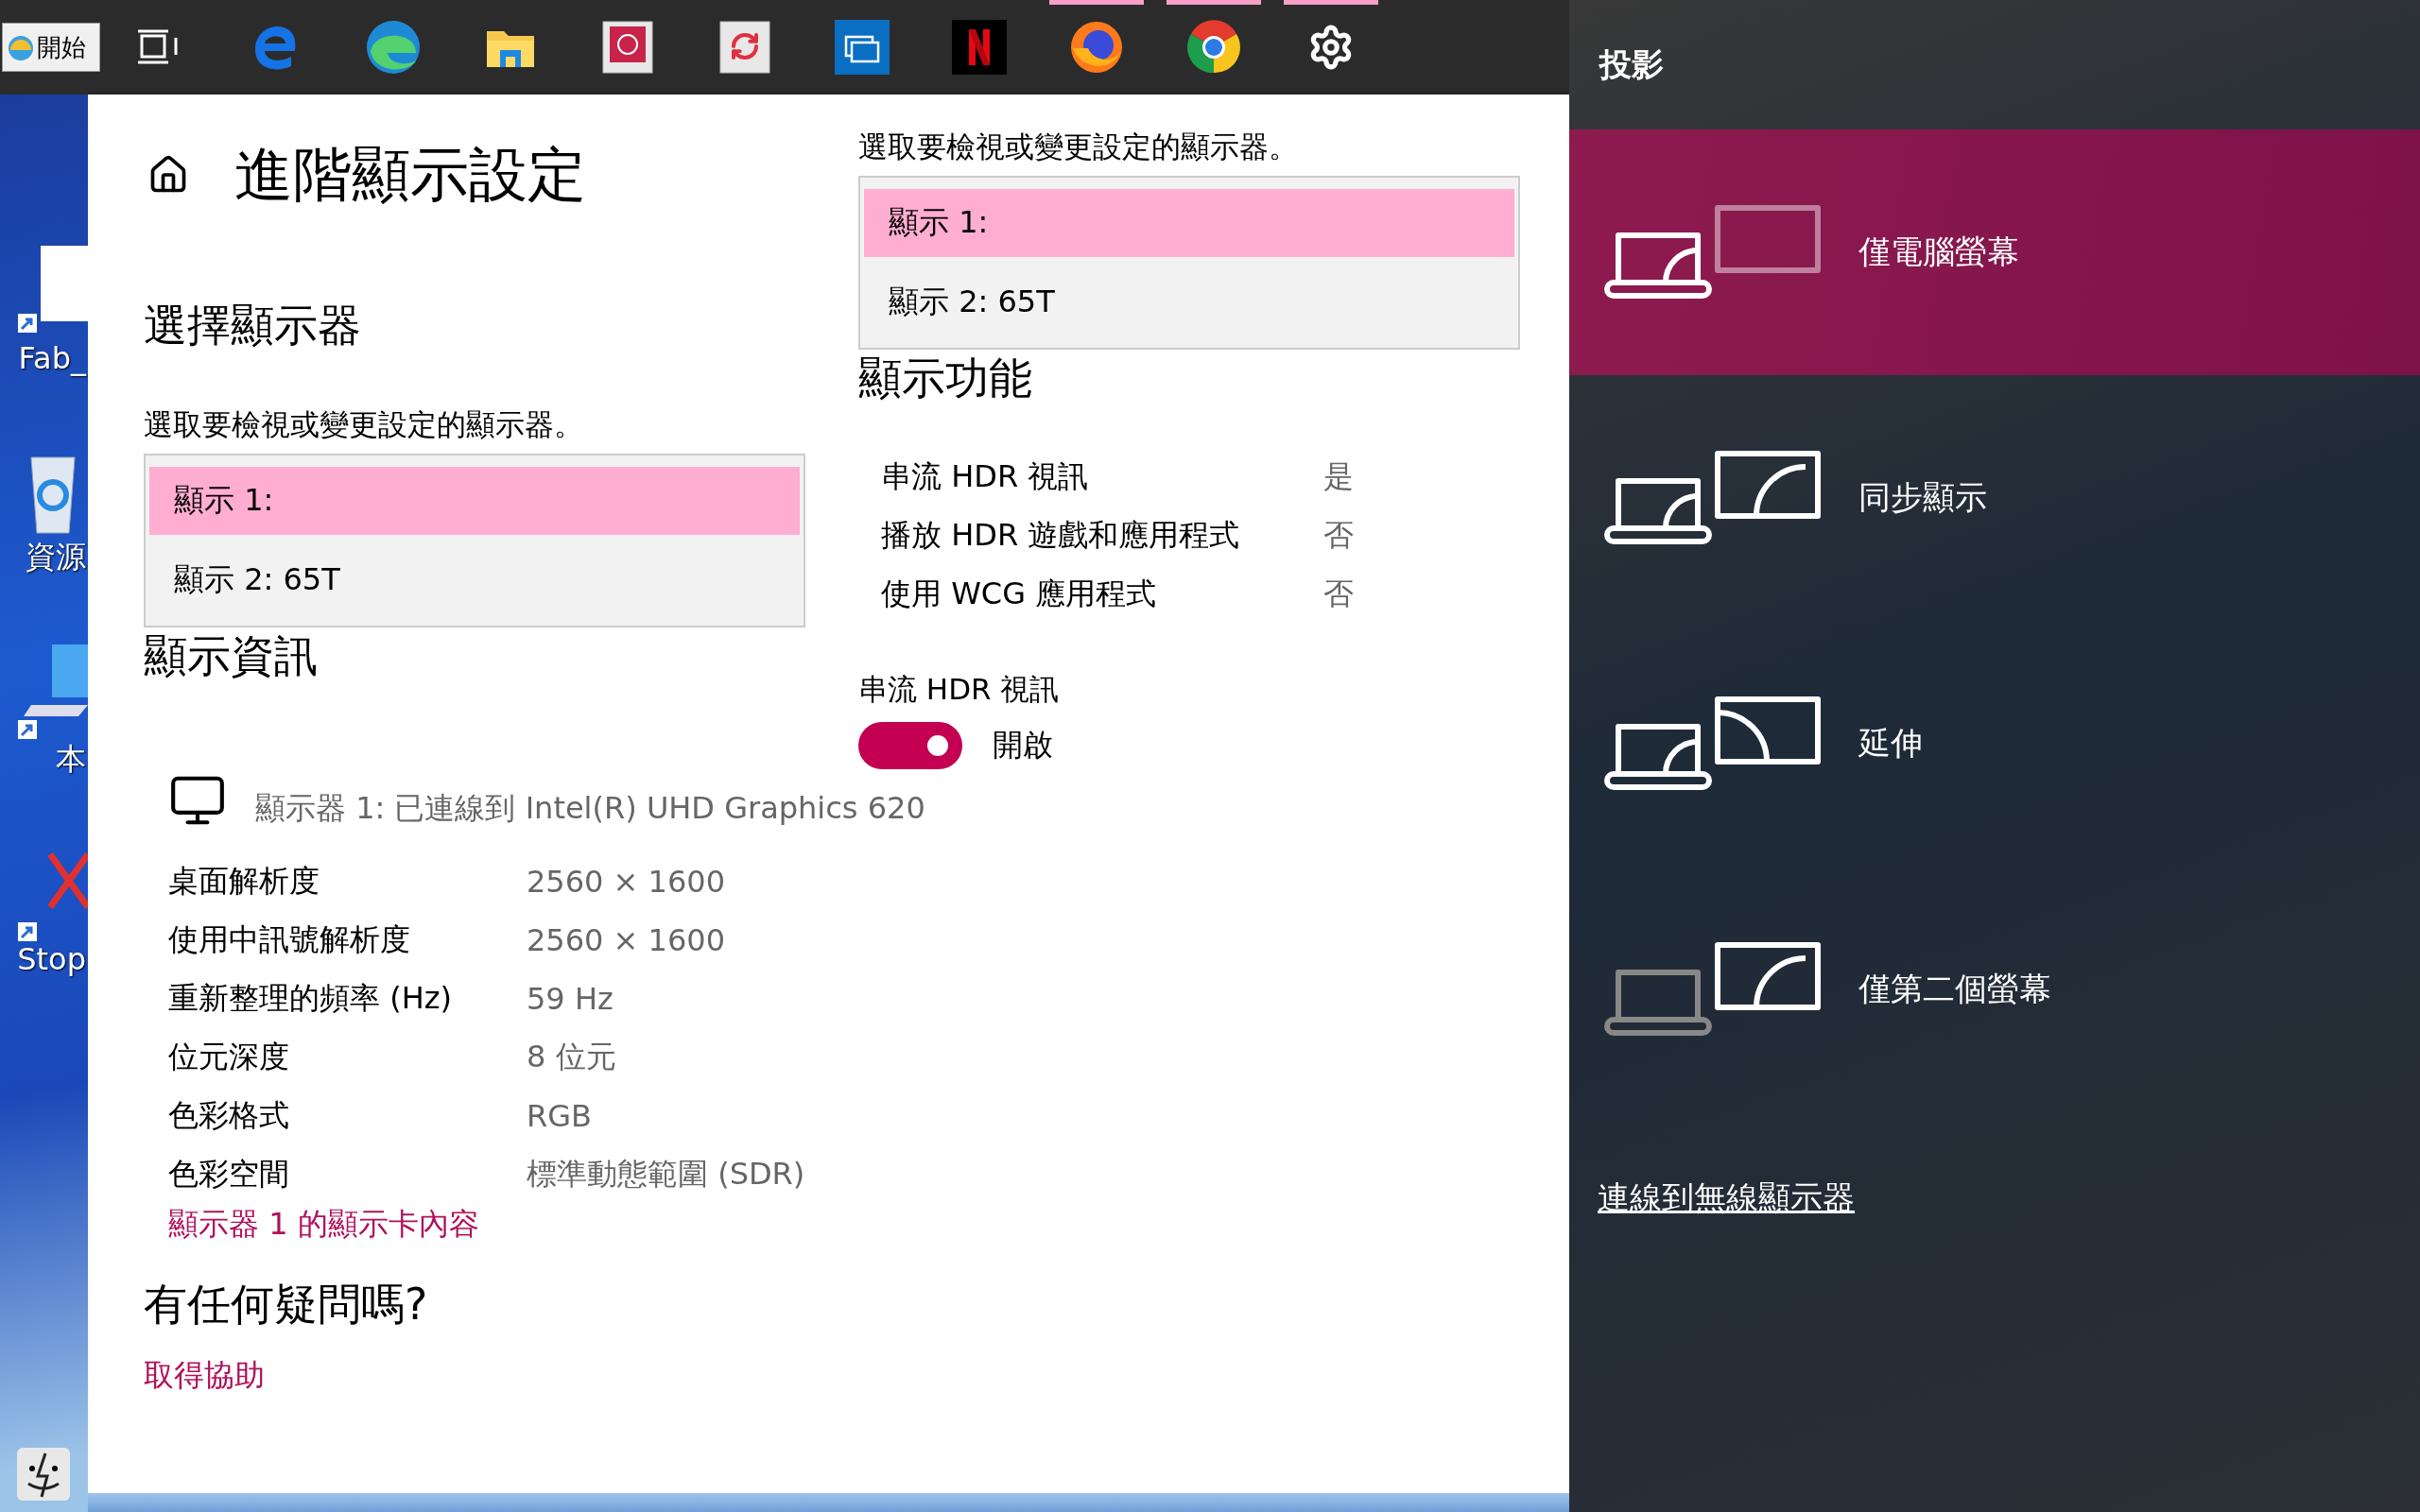 This screenshot has width=2420, height=1512. What do you see at coordinates (310, 998) in the screenshot?
I see `info-label: 重新整理的頻率 (Hz)` at bounding box center [310, 998].